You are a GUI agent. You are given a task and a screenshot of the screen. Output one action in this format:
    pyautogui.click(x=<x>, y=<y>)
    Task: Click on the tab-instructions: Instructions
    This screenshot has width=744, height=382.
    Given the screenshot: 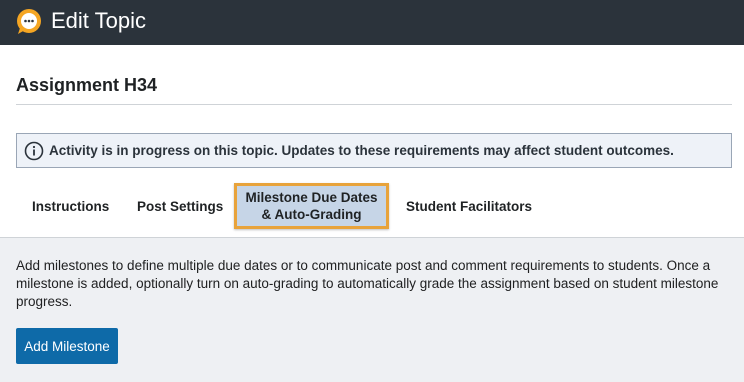 What is the action you would take?
    pyautogui.click(x=70, y=206)
    